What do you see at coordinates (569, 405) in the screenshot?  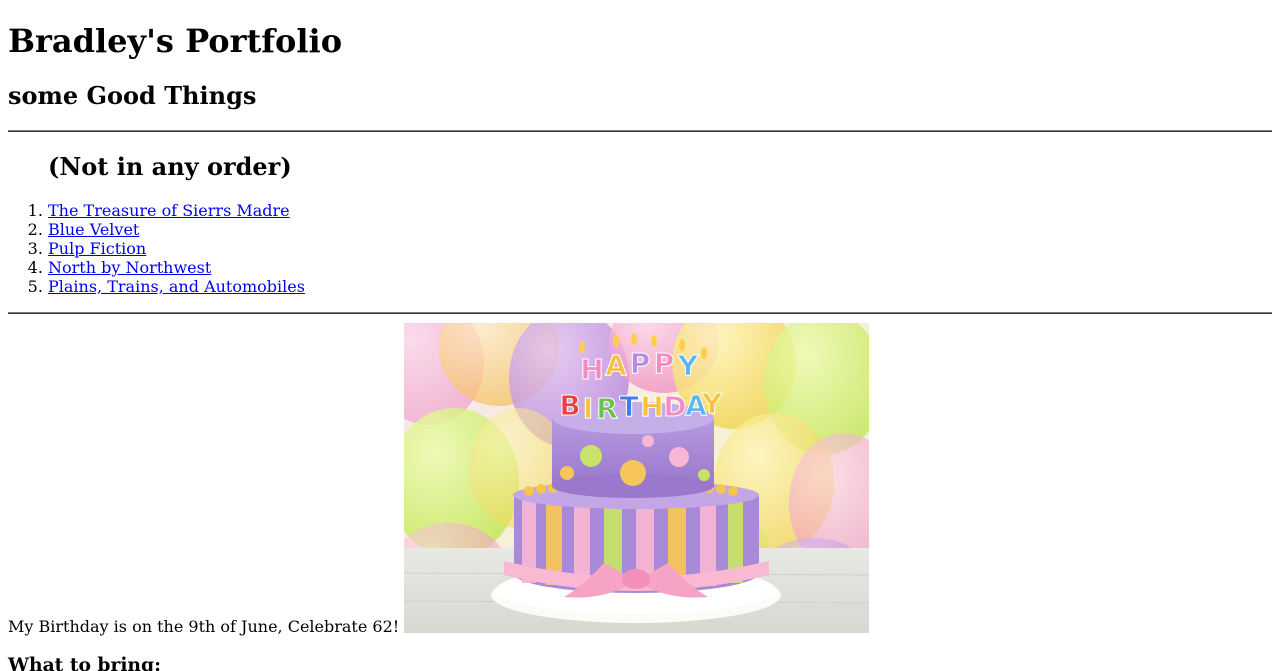 I see `candle-letter: B` at bounding box center [569, 405].